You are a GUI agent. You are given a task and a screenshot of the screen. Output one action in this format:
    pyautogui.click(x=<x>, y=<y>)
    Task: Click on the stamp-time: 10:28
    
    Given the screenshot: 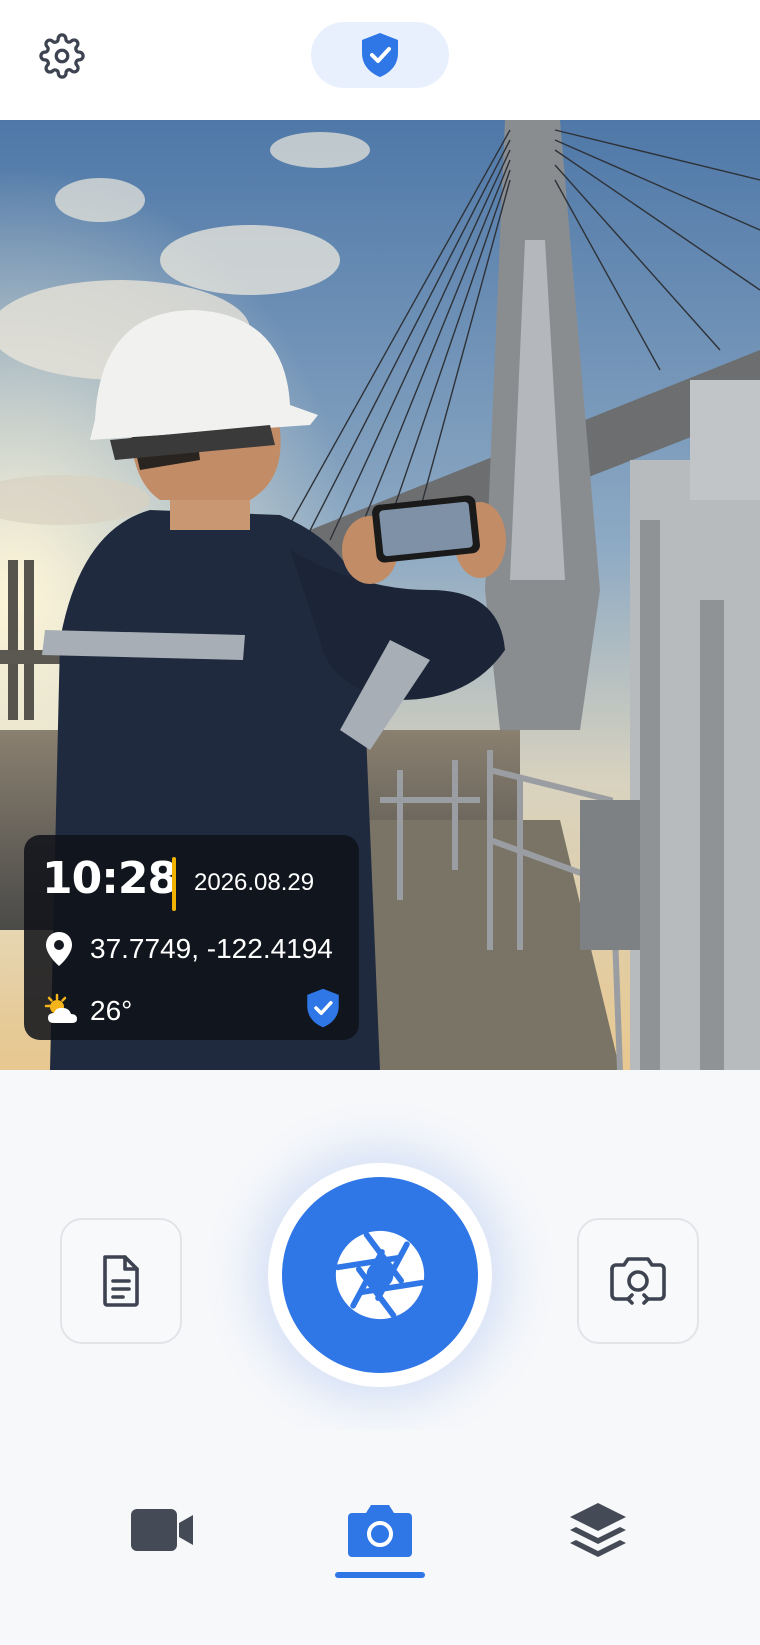 What is the action you would take?
    pyautogui.click(x=110, y=878)
    